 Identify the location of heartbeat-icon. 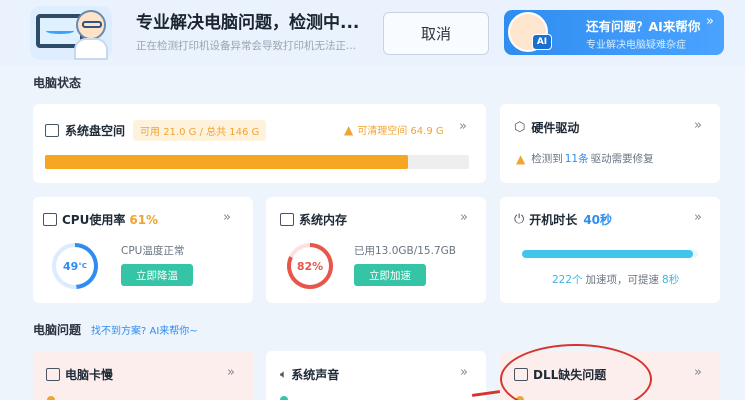
(60, 31).